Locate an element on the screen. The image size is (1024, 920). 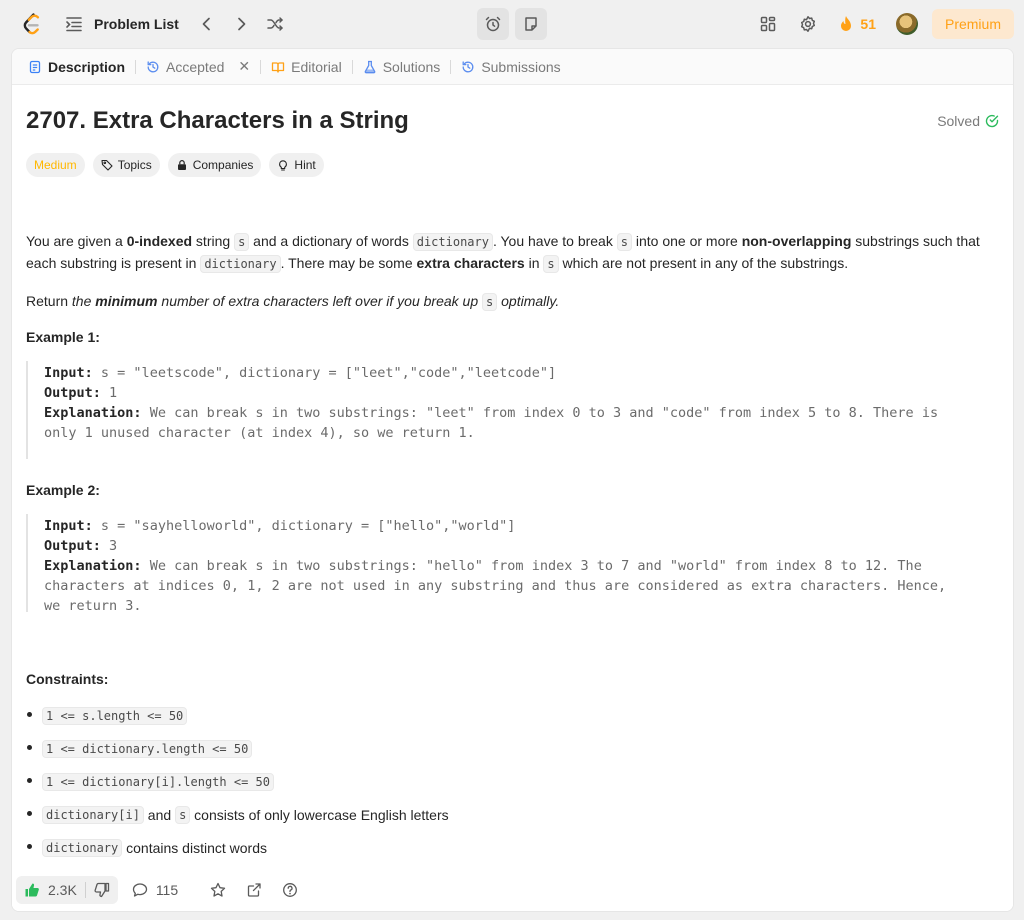
alarm-clock-icon is located at coordinates (493, 24).